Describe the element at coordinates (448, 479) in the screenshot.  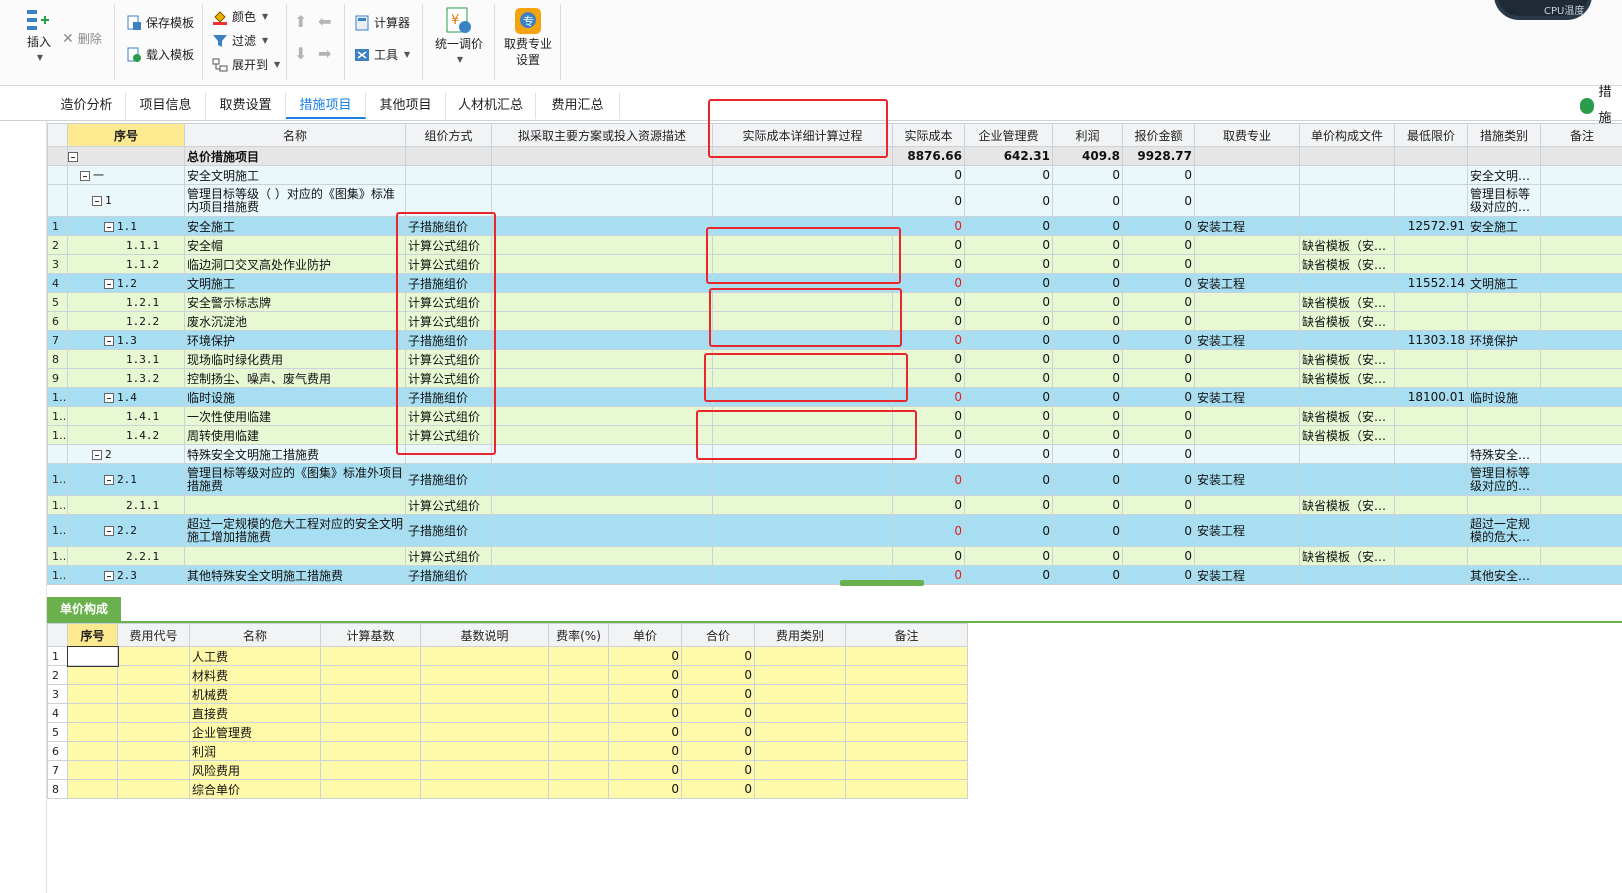
I see `pricing-method-cell: 子措施组价` at that location.